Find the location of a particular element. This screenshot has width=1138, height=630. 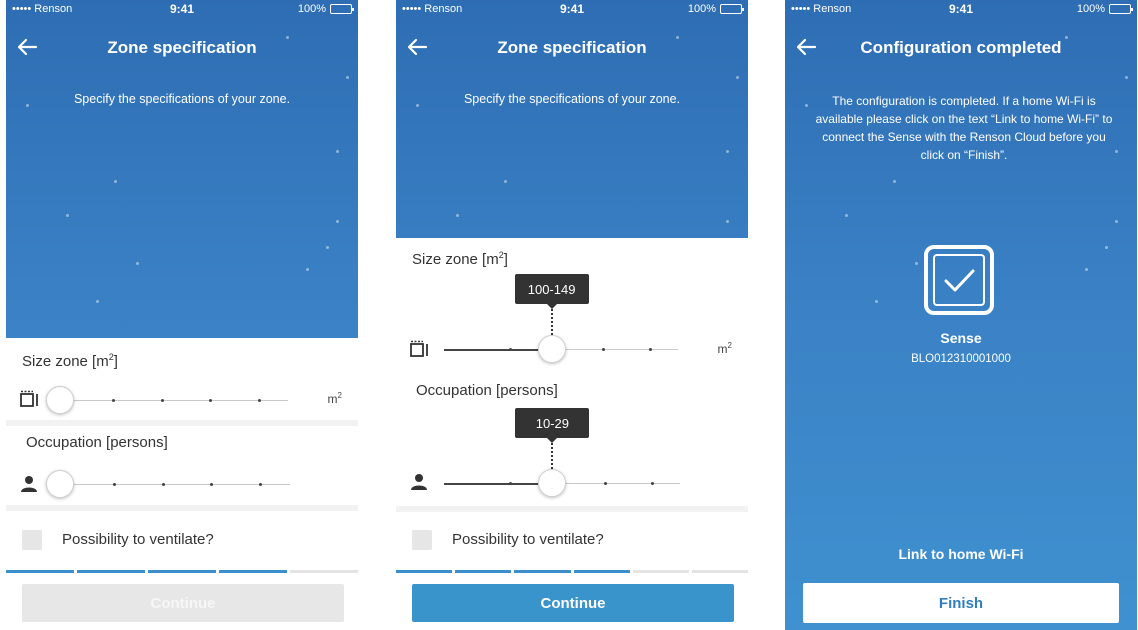

checkmark-icon is located at coordinates (959, 280).